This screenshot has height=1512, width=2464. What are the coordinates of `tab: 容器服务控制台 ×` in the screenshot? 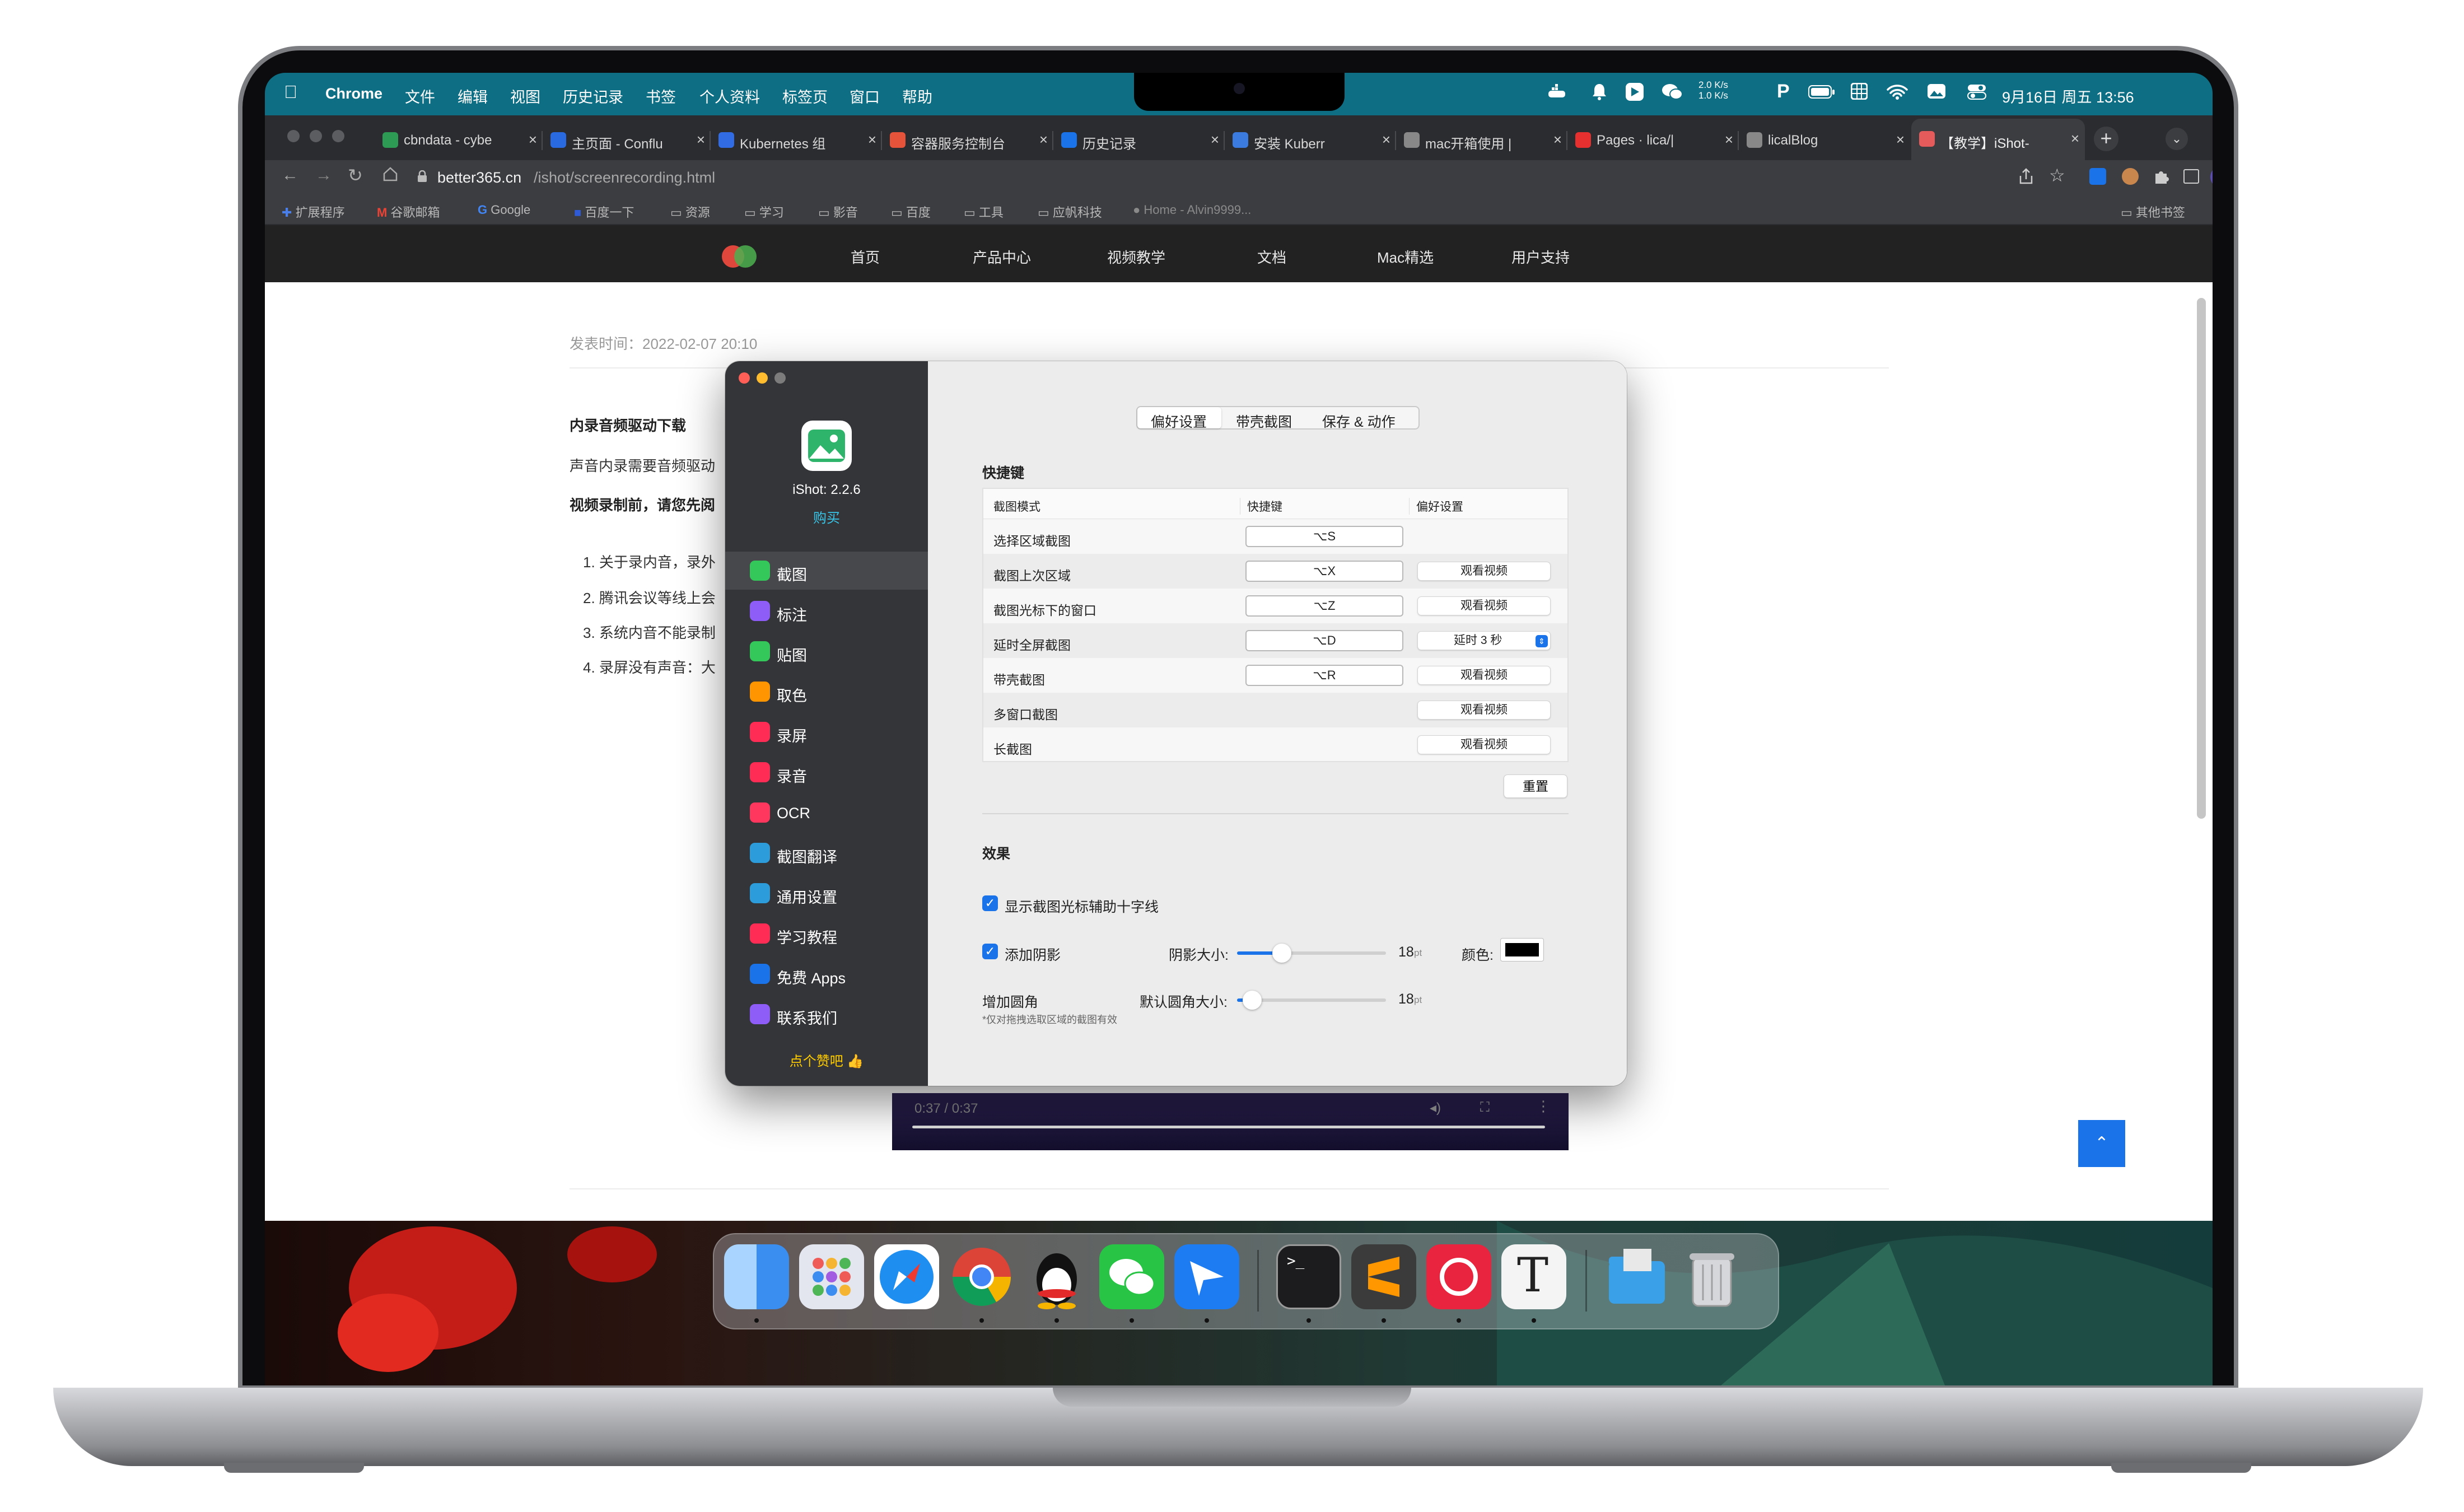 It's located at (968, 140).